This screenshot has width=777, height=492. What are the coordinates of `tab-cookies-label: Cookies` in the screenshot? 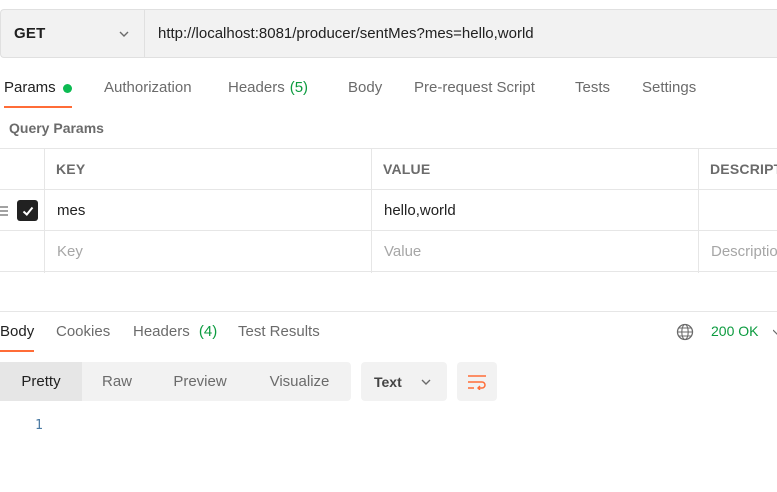 It's located at (83, 331).